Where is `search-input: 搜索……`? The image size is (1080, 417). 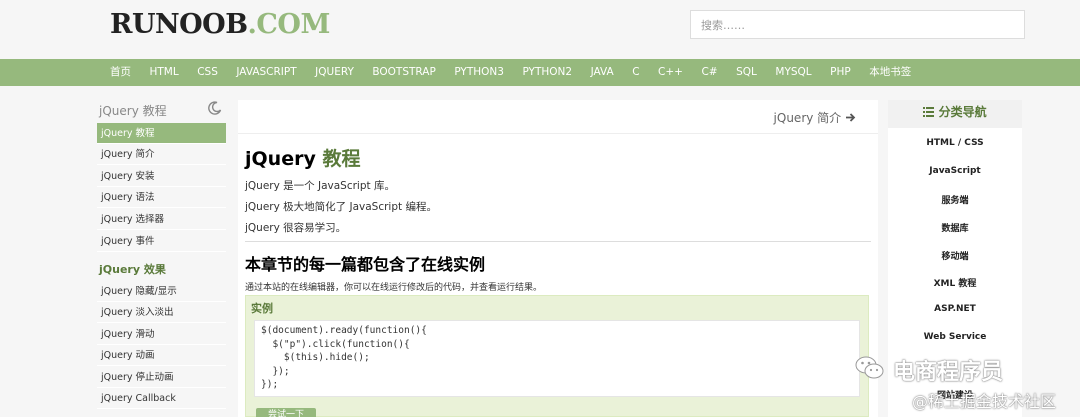 search-input: 搜索…… is located at coordinates (857, 24).